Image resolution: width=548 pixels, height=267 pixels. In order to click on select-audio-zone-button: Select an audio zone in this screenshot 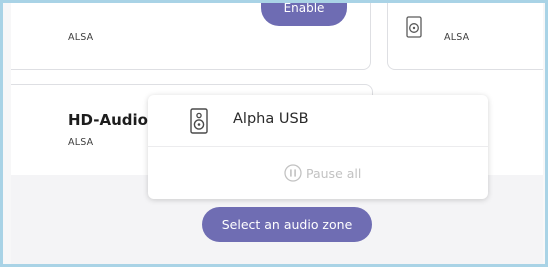, I will do `click(287, 224)`.